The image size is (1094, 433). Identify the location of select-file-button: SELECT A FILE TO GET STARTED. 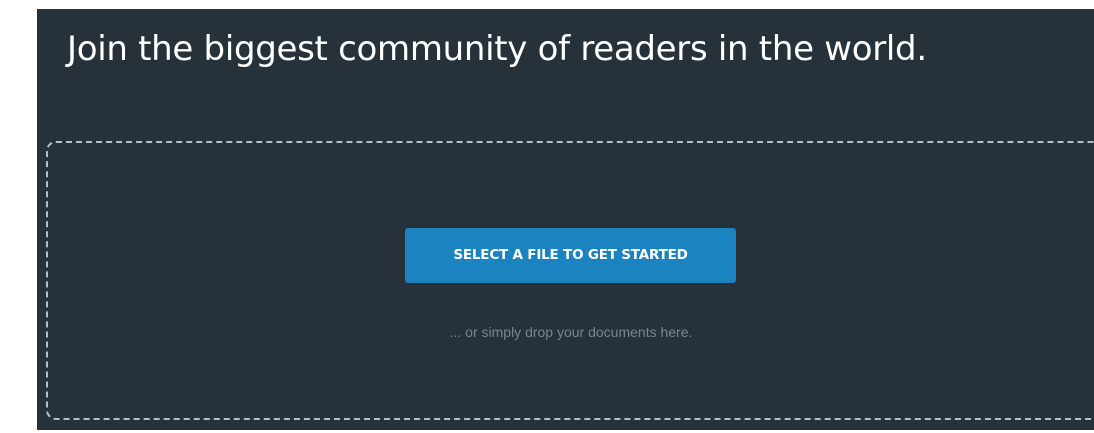
(570, 255).